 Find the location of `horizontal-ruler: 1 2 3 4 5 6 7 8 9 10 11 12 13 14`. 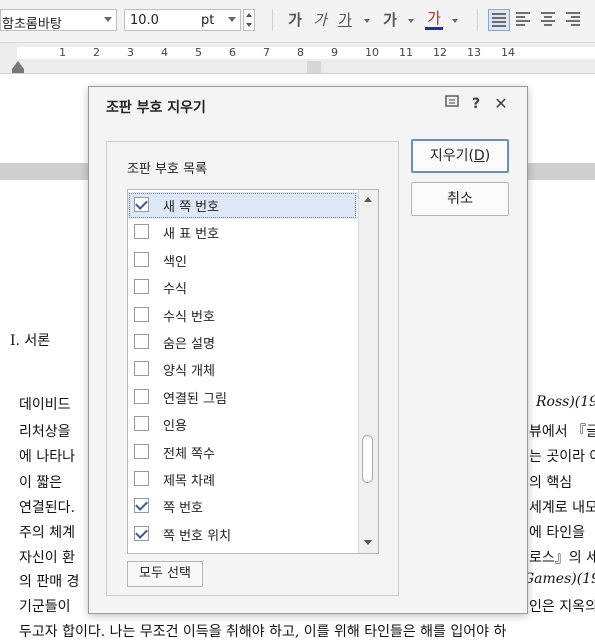

horizontal-ruler: 1 2 3 4 5 6 7 8 9 10 11 12 13 14 is located at coordinates (297, 58).